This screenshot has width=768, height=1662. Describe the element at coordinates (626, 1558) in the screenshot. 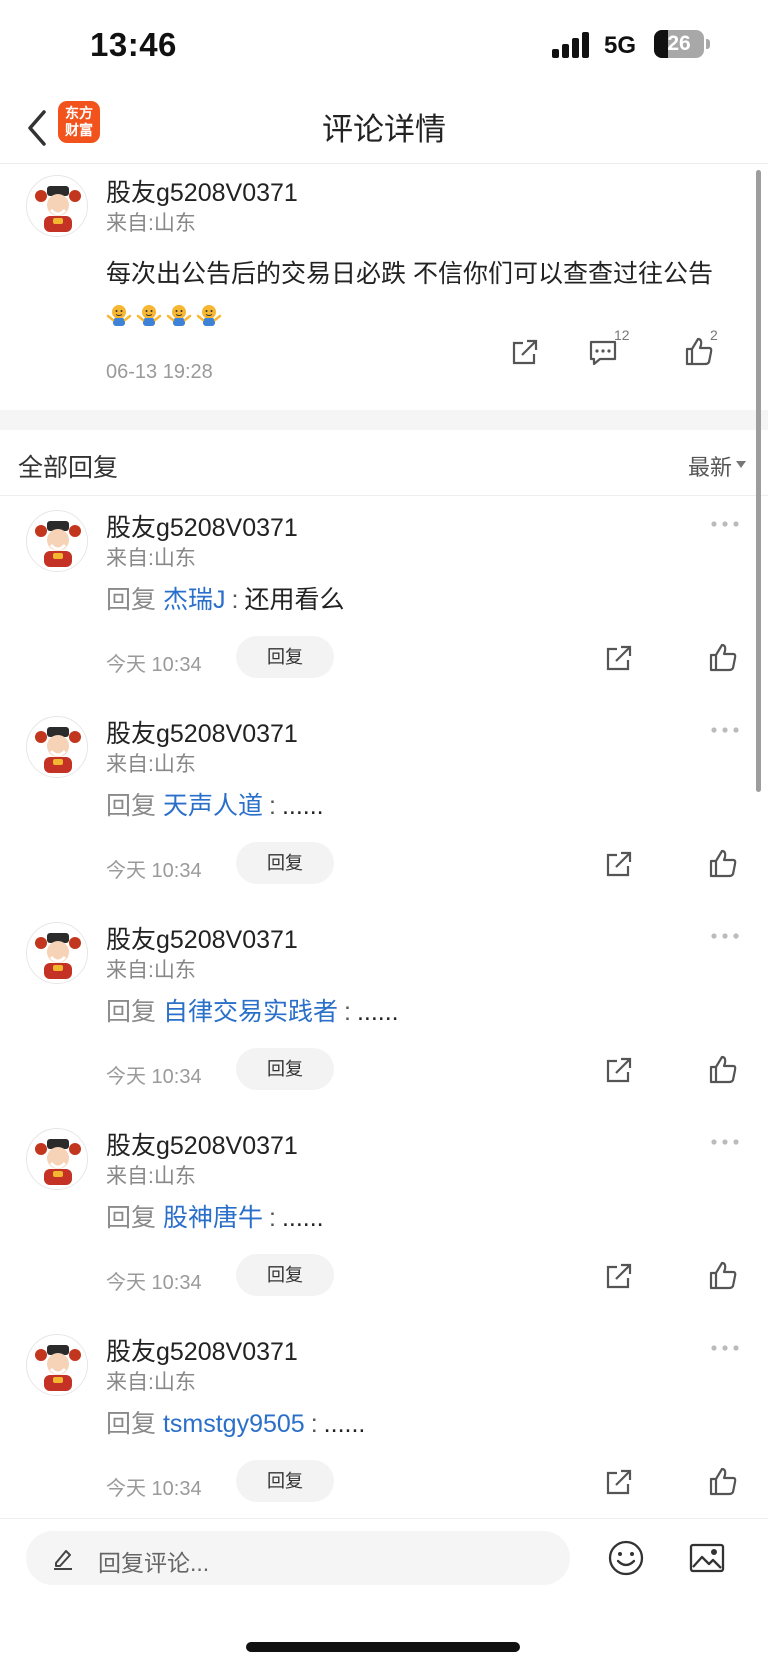

I see `emoji-icon` at that location.